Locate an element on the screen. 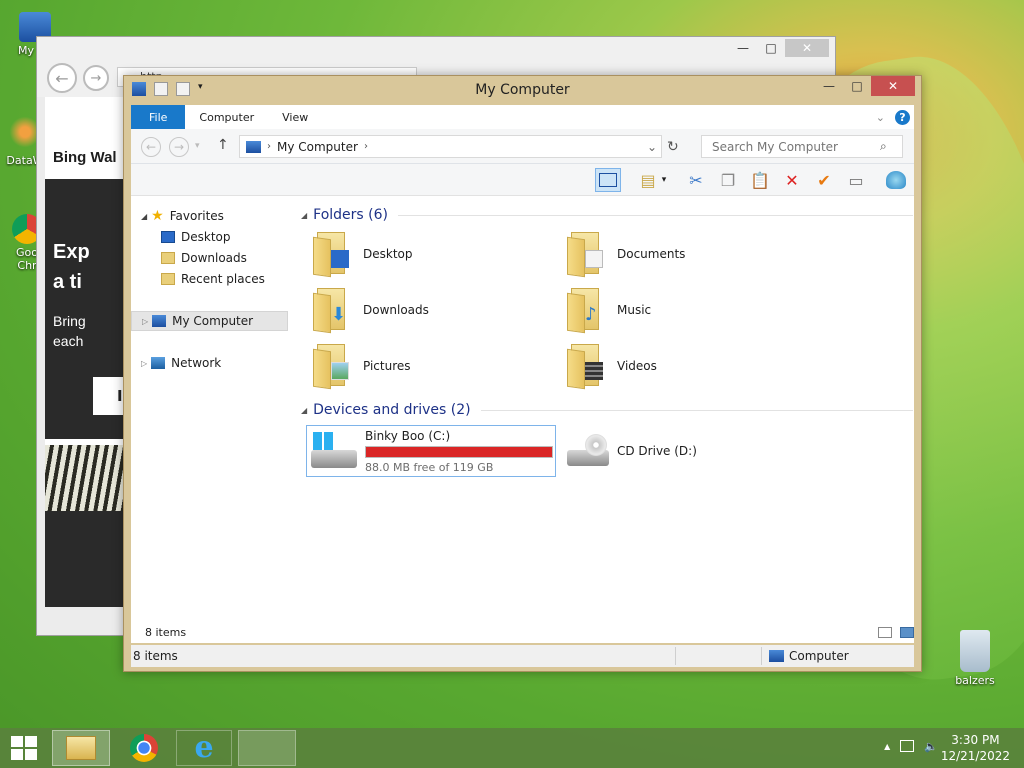 The height and width of the screenshot is (768, 1024). drive-usage-bar is located at coordinates (459, 451).